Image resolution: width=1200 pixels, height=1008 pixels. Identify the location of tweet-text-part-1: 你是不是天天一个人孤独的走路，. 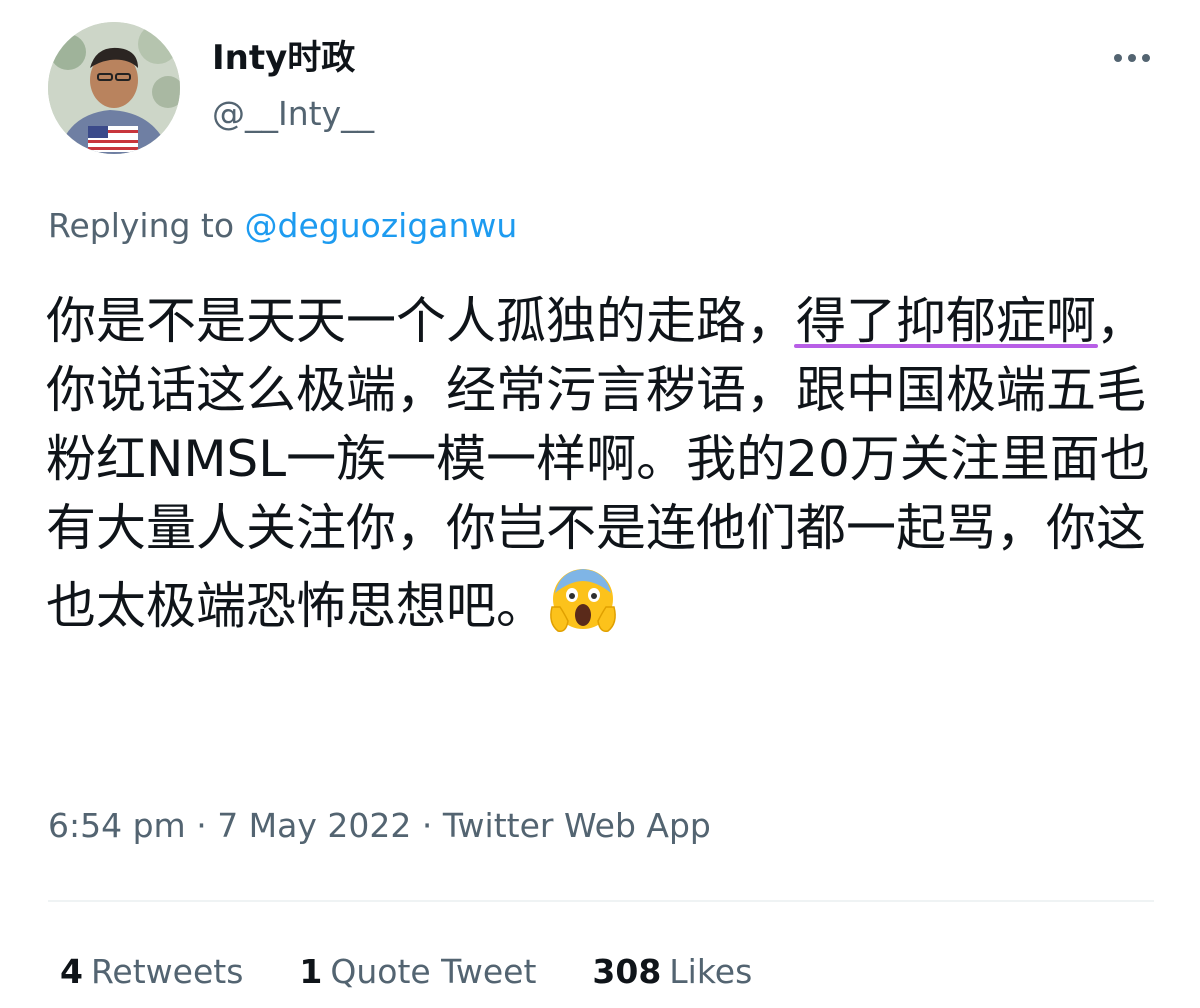
(421, 321).